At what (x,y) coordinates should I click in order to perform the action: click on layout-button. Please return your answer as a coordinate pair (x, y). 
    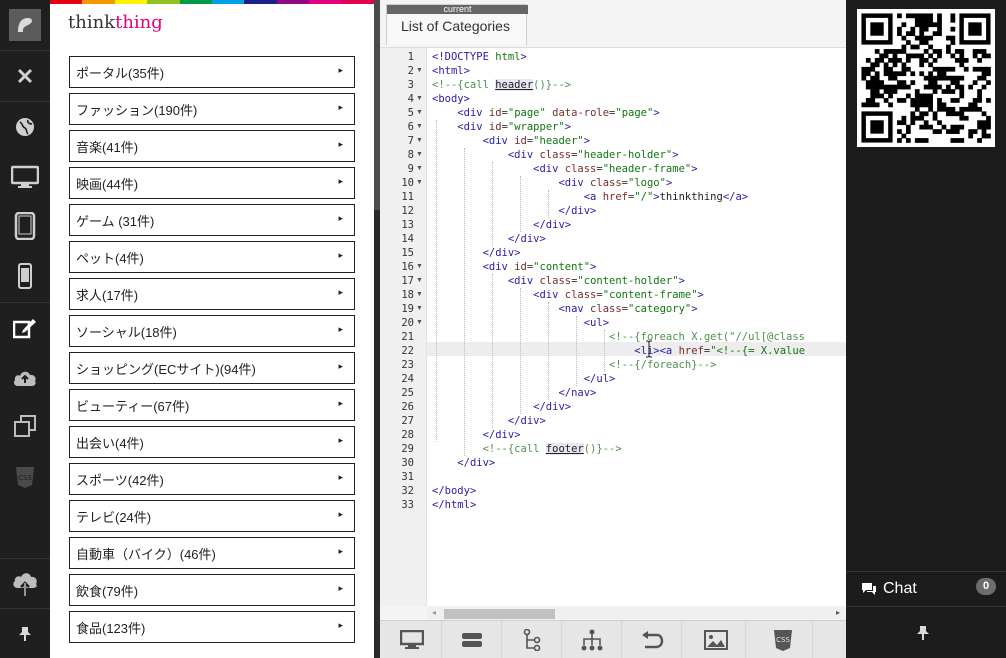
    Looking at the image, I should click on (472, 639).